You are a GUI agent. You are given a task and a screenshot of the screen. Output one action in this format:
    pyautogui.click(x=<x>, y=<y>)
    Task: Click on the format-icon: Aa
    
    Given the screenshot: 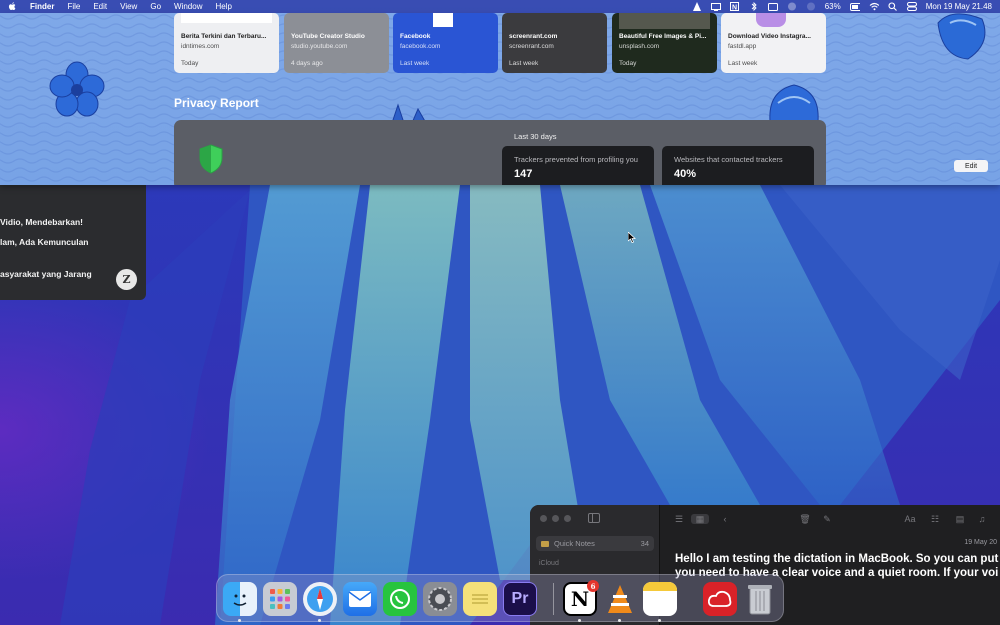 What is the action you would take?
    pyautogui.click(x=910, y=519)
    